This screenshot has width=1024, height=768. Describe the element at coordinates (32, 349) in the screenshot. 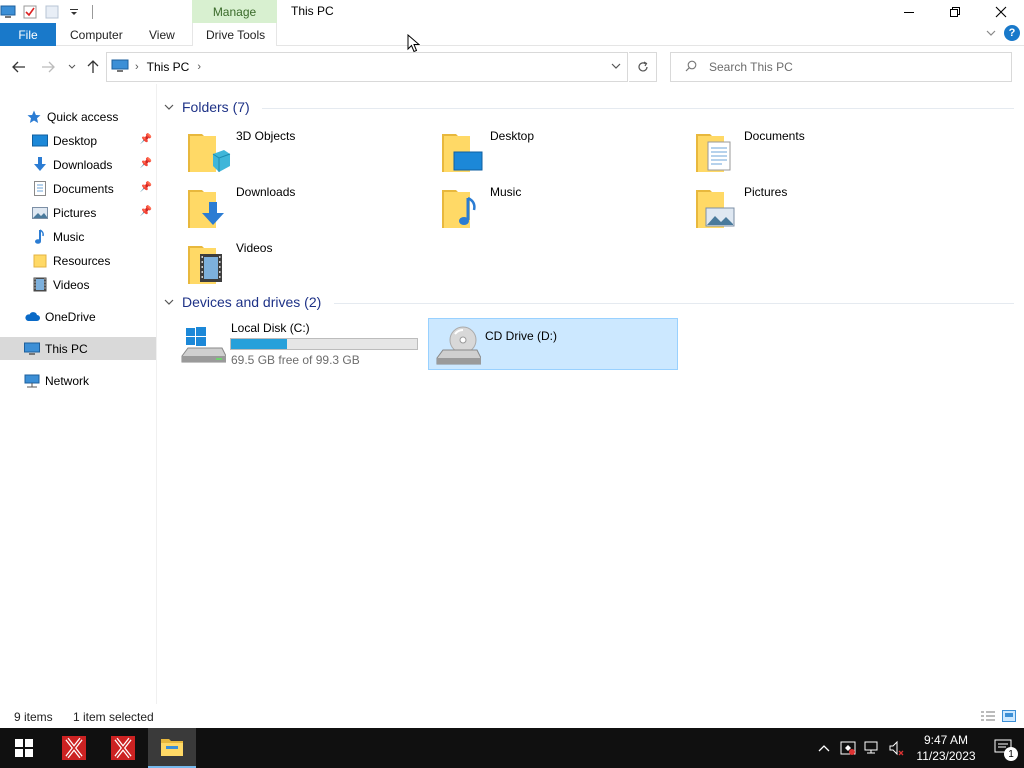

I see `this-pc-icon` at that location.